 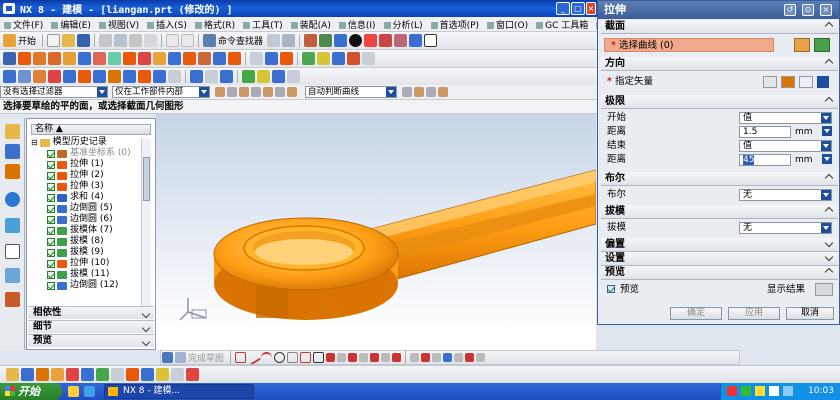 What do you see at coordinates (75, 164) in the screenshot?
I see `feature-tree-item: 拉伸 (1)` at bounding box center [75, 164].